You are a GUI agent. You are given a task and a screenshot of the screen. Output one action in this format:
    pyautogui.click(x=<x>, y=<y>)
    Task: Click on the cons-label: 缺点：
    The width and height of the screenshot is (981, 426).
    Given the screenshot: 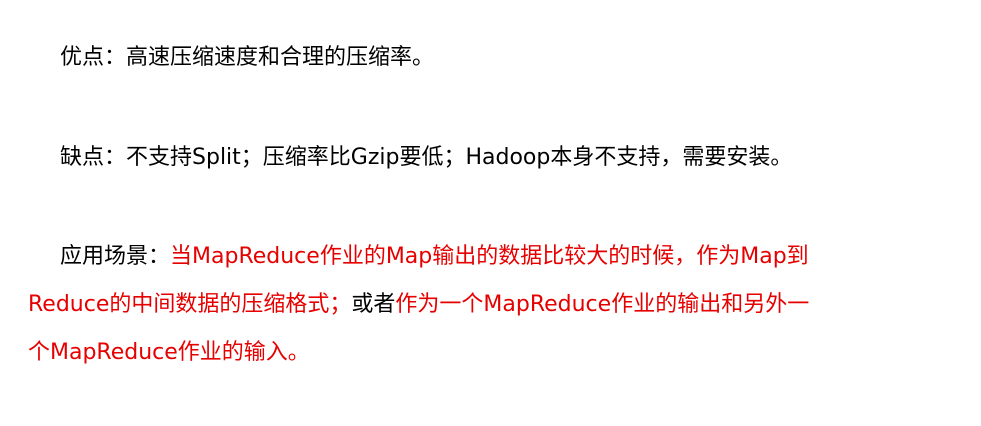 What is the action you would take?
    pyautogui.click(x=93, y=157)
    